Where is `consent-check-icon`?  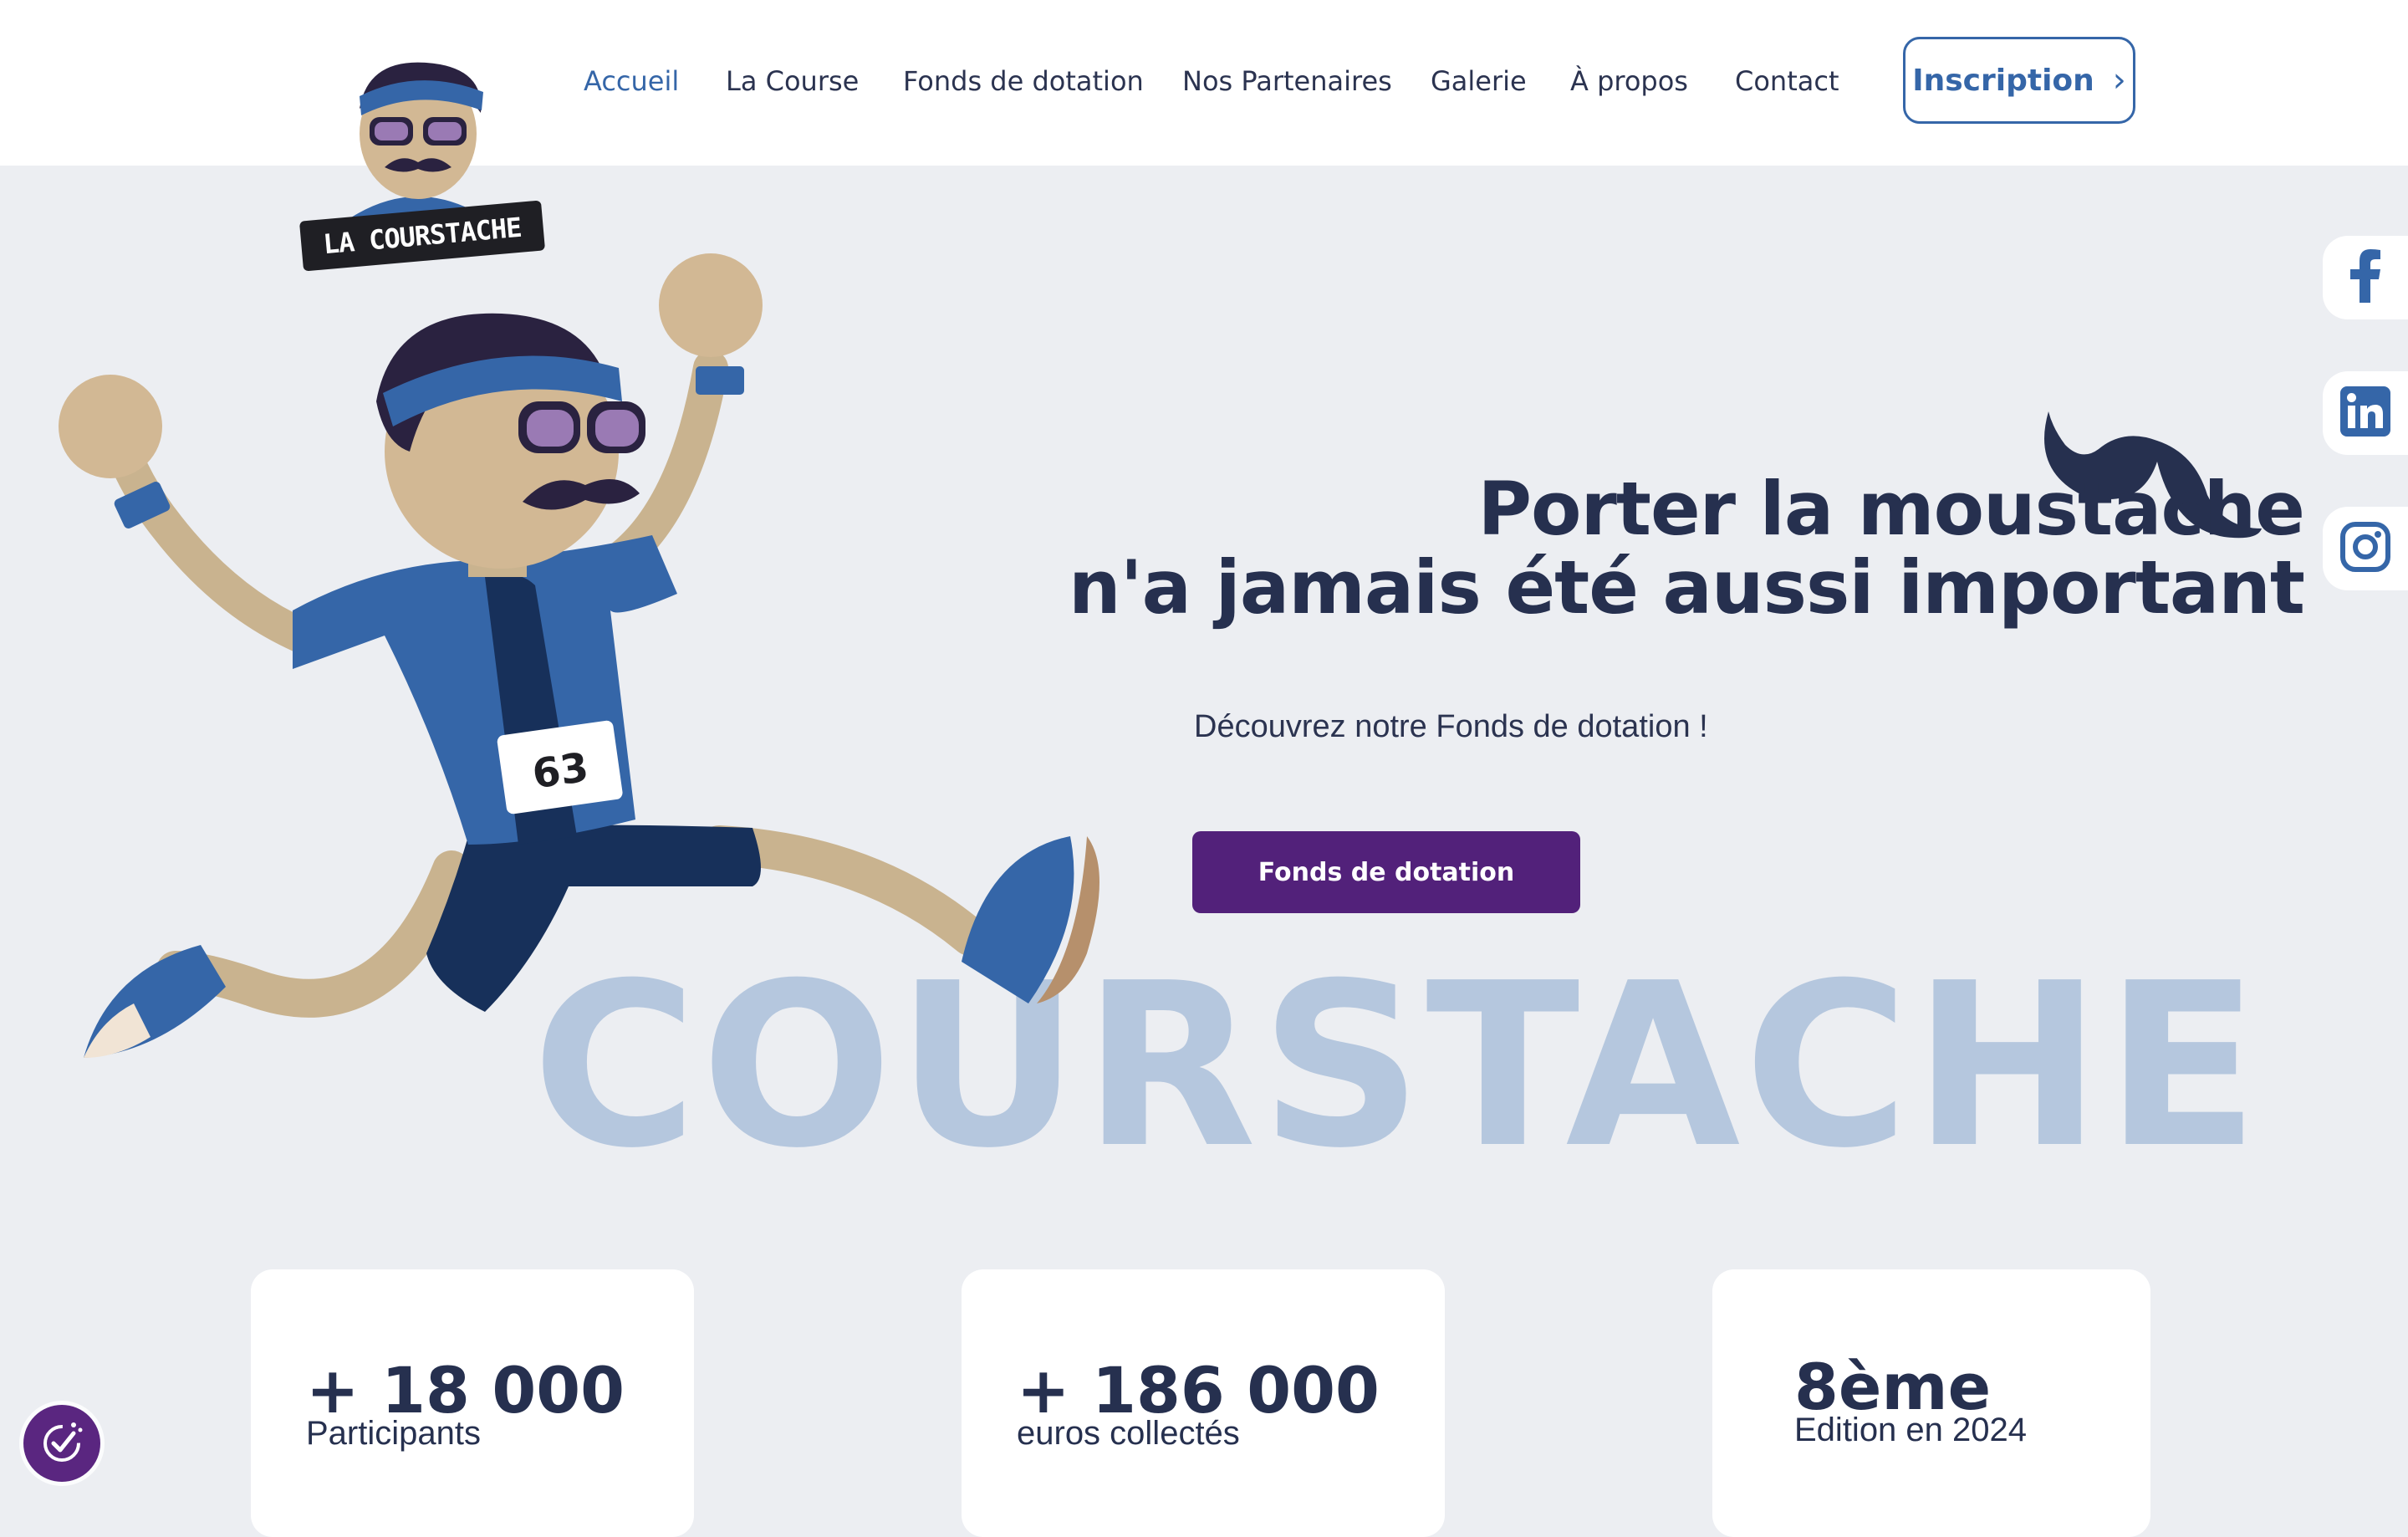
consent-check-icon is located at coordinates (62, 1443).